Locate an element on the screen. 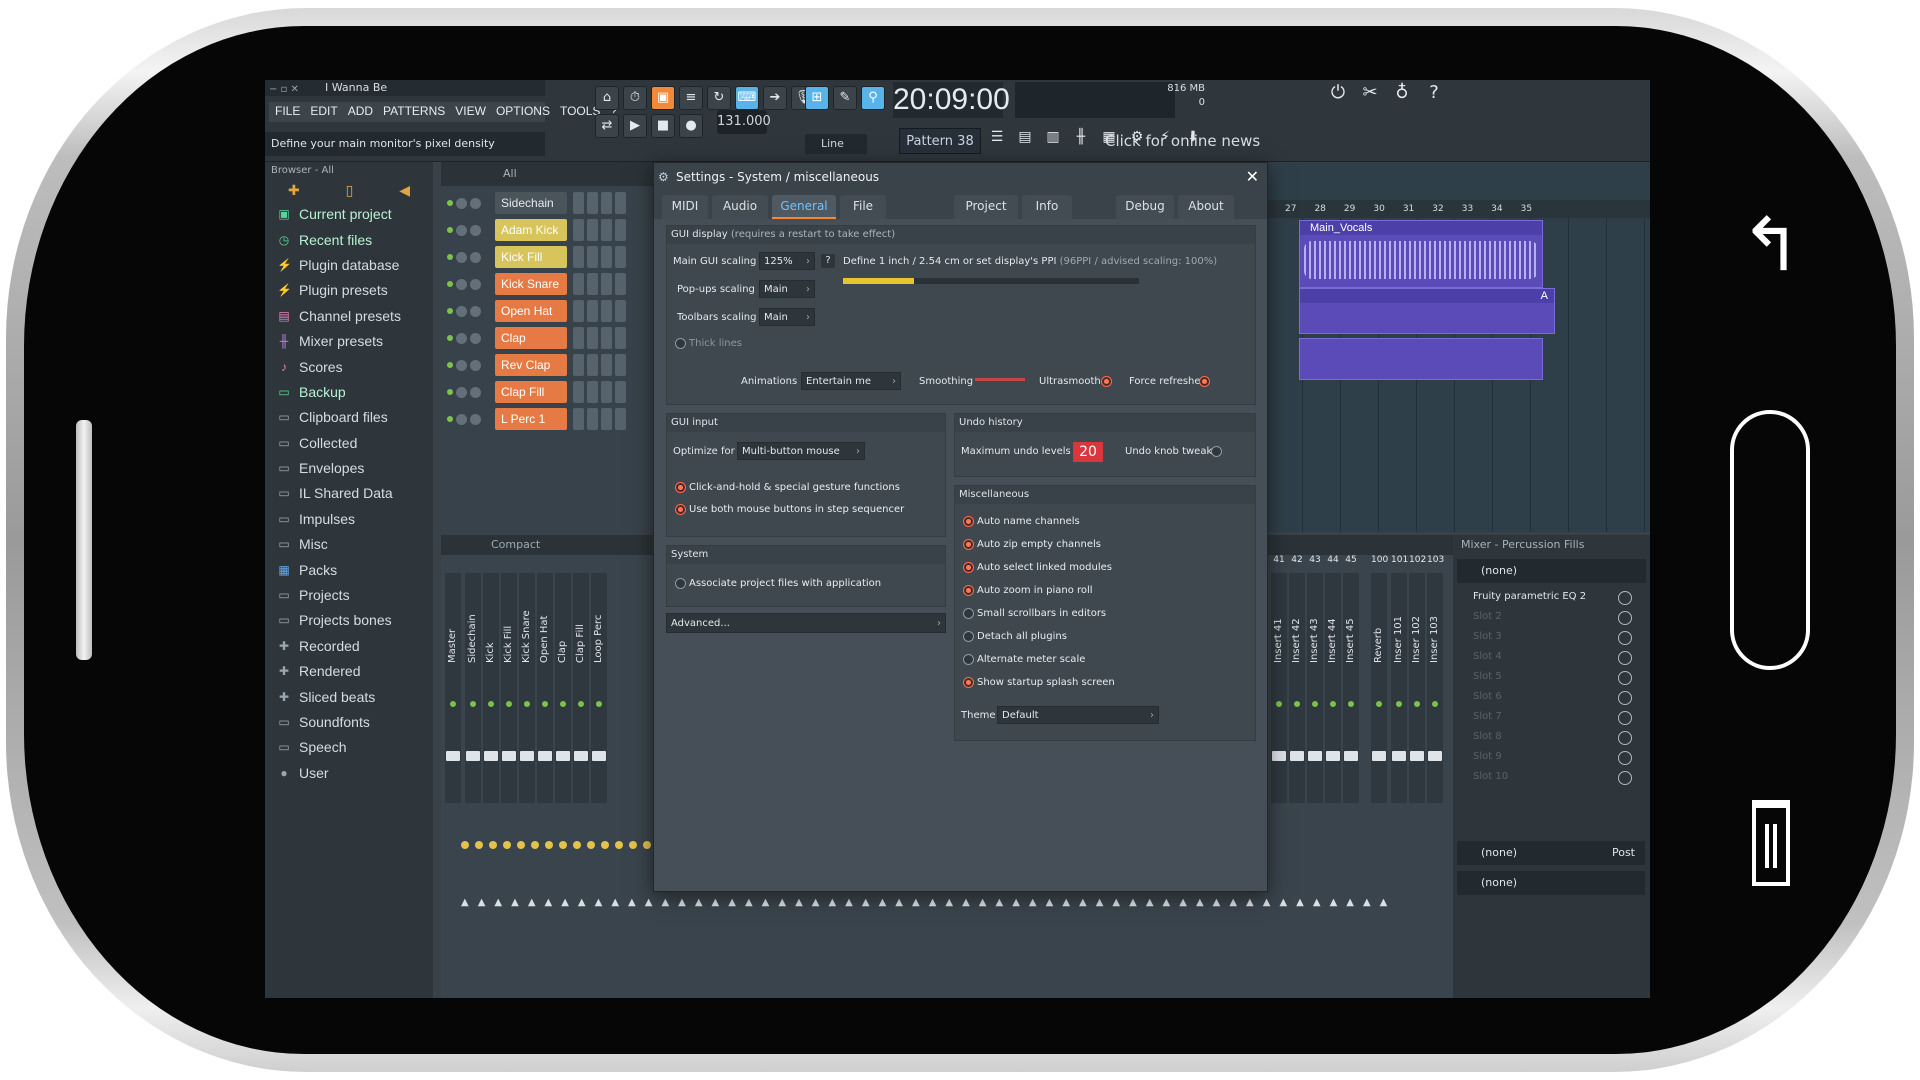 The height and width of the screenshot is (1080, 1920). effect-slot: Slot 3 is located at coordinates (1551, 637).